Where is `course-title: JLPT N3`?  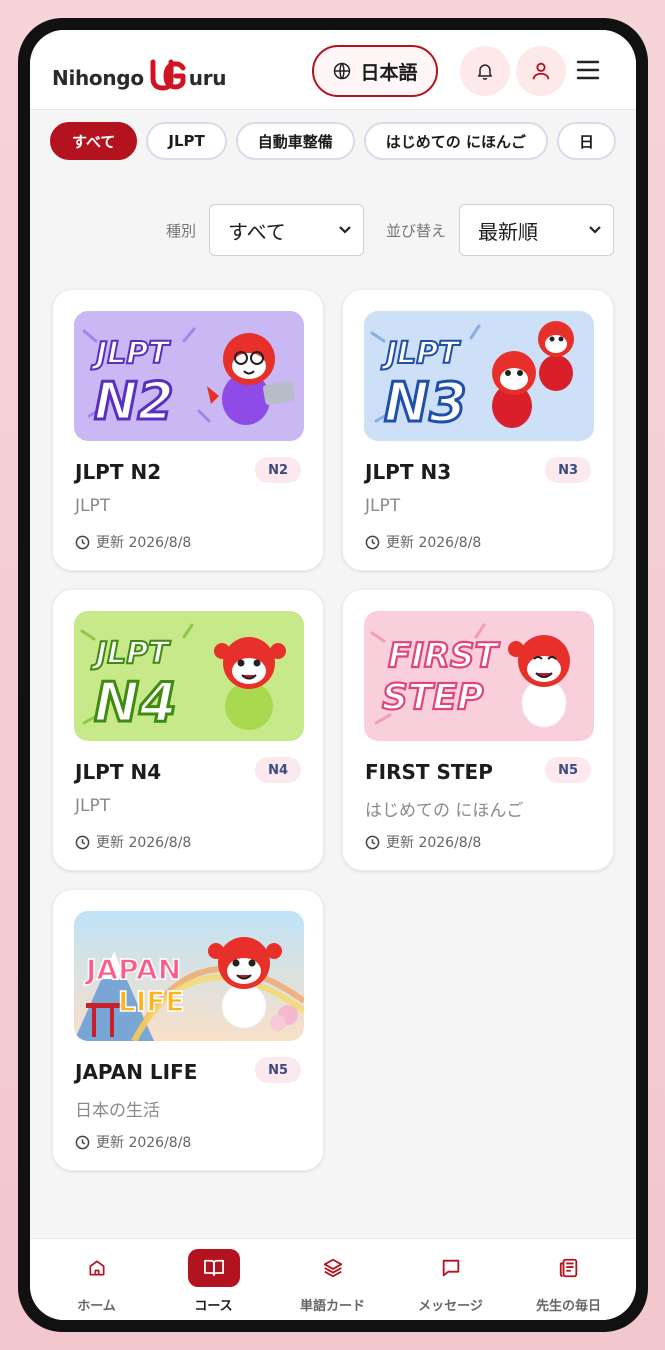
course-title: JLPT N3 is located at coordinates (408, 472).